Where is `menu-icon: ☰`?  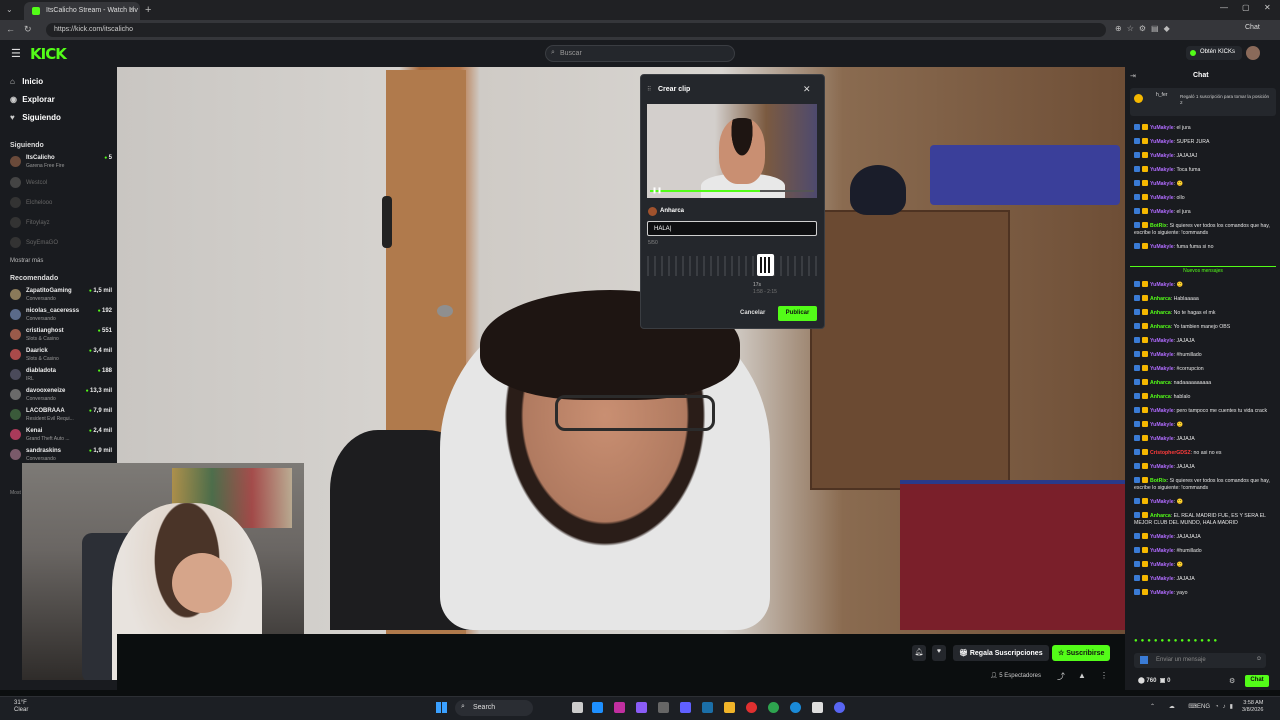
menu-icon: ☰ is located at coordinates (16, 53).